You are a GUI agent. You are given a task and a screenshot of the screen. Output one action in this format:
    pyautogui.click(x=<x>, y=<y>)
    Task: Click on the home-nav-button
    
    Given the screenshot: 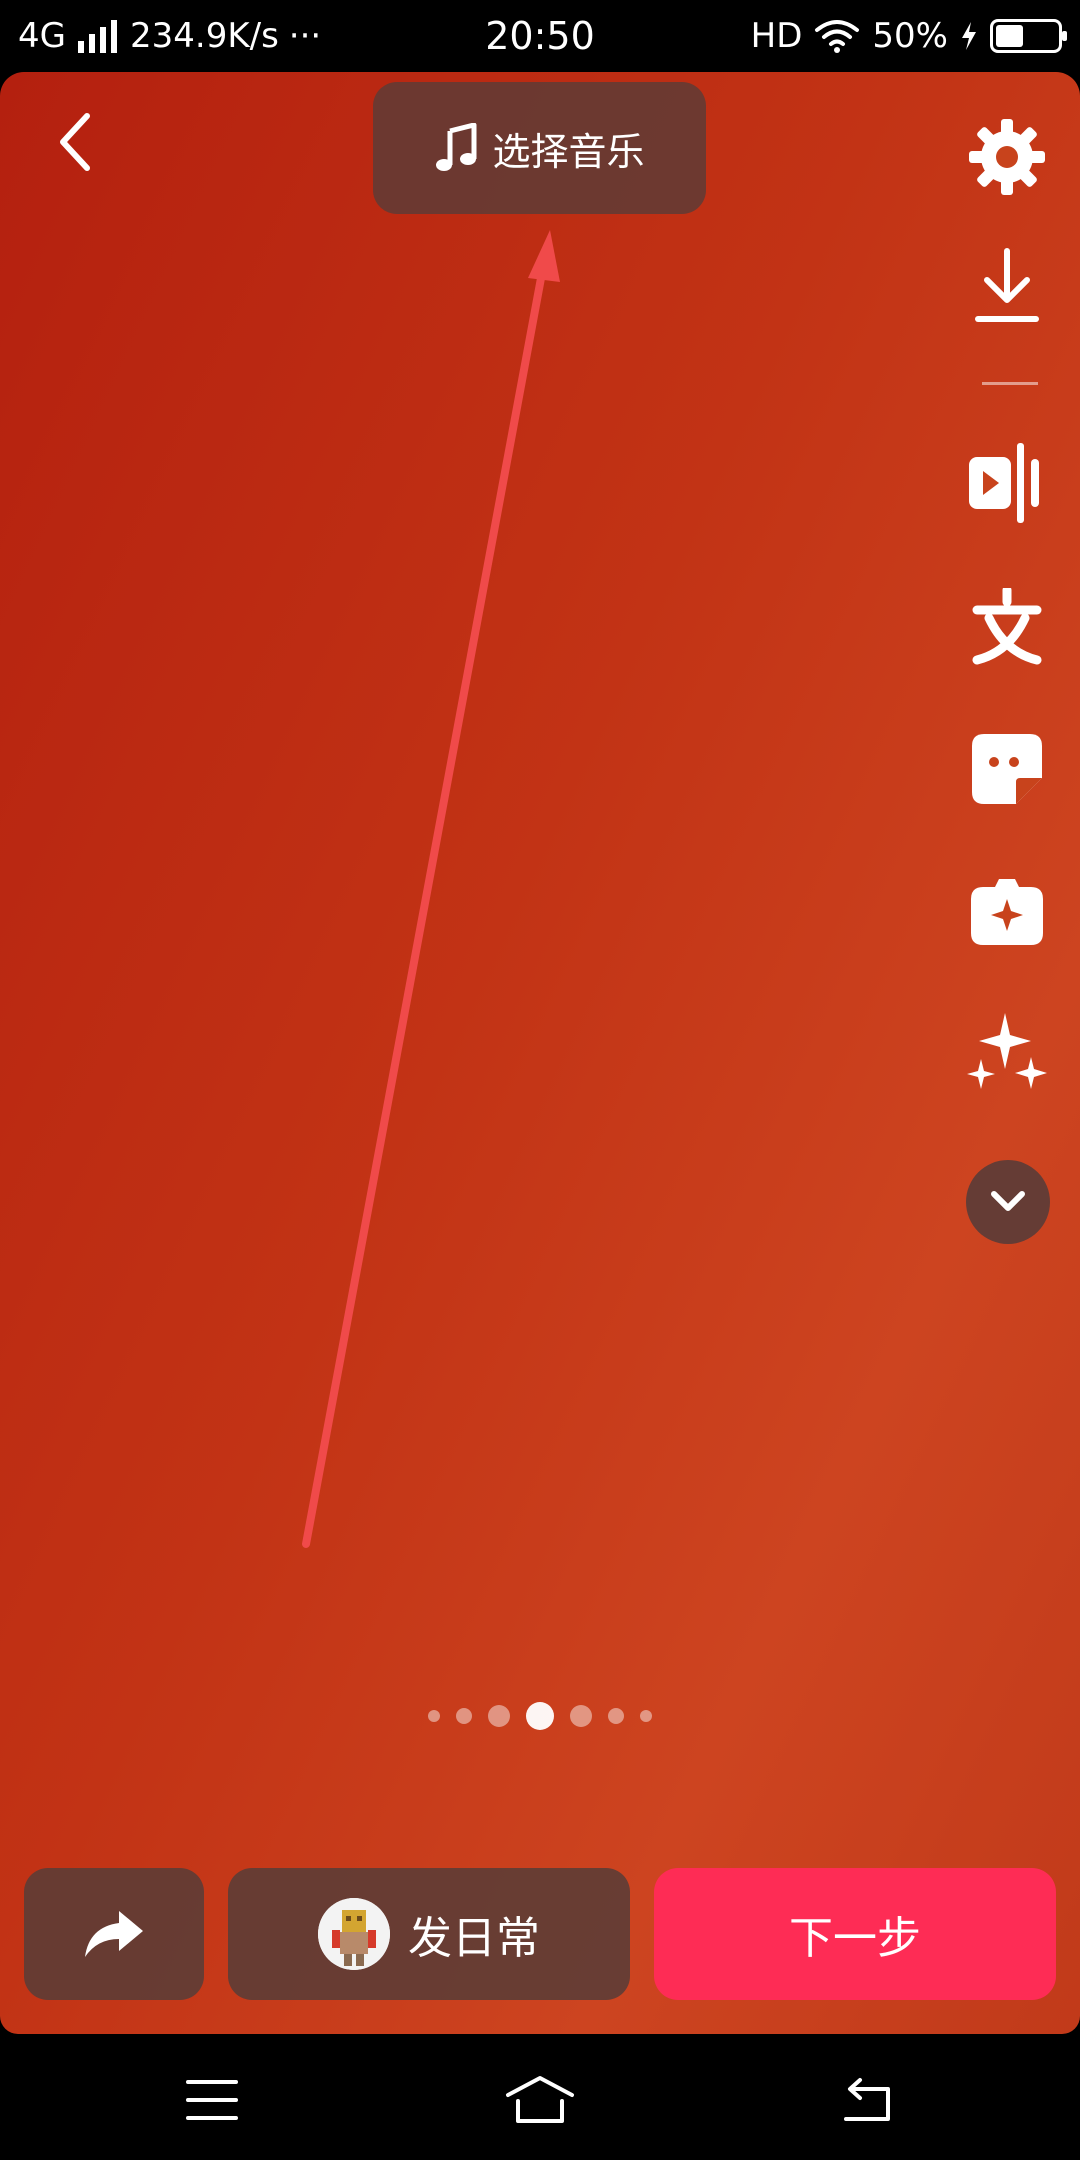 What is the action you would take?
    pyautogui.click(x=540, y=2100)
    